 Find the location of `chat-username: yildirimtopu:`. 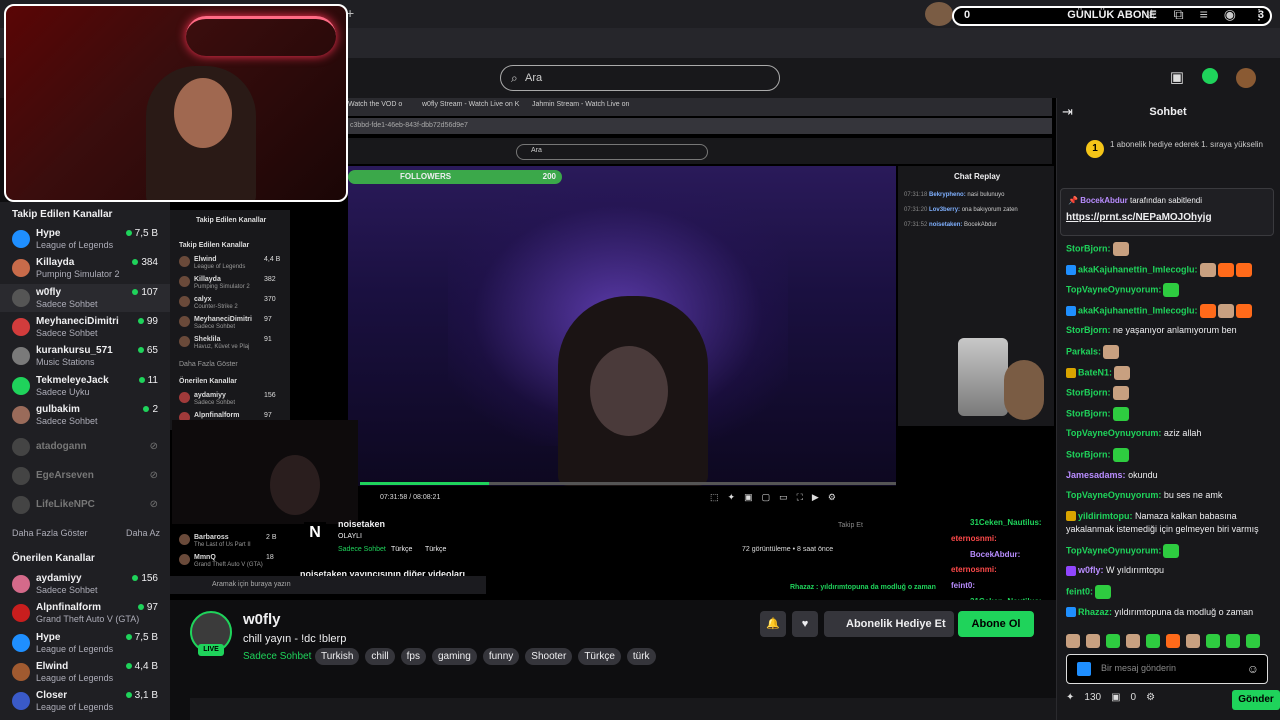

chat-username: yildirimtopu: is located at coordinates (1105, 516).